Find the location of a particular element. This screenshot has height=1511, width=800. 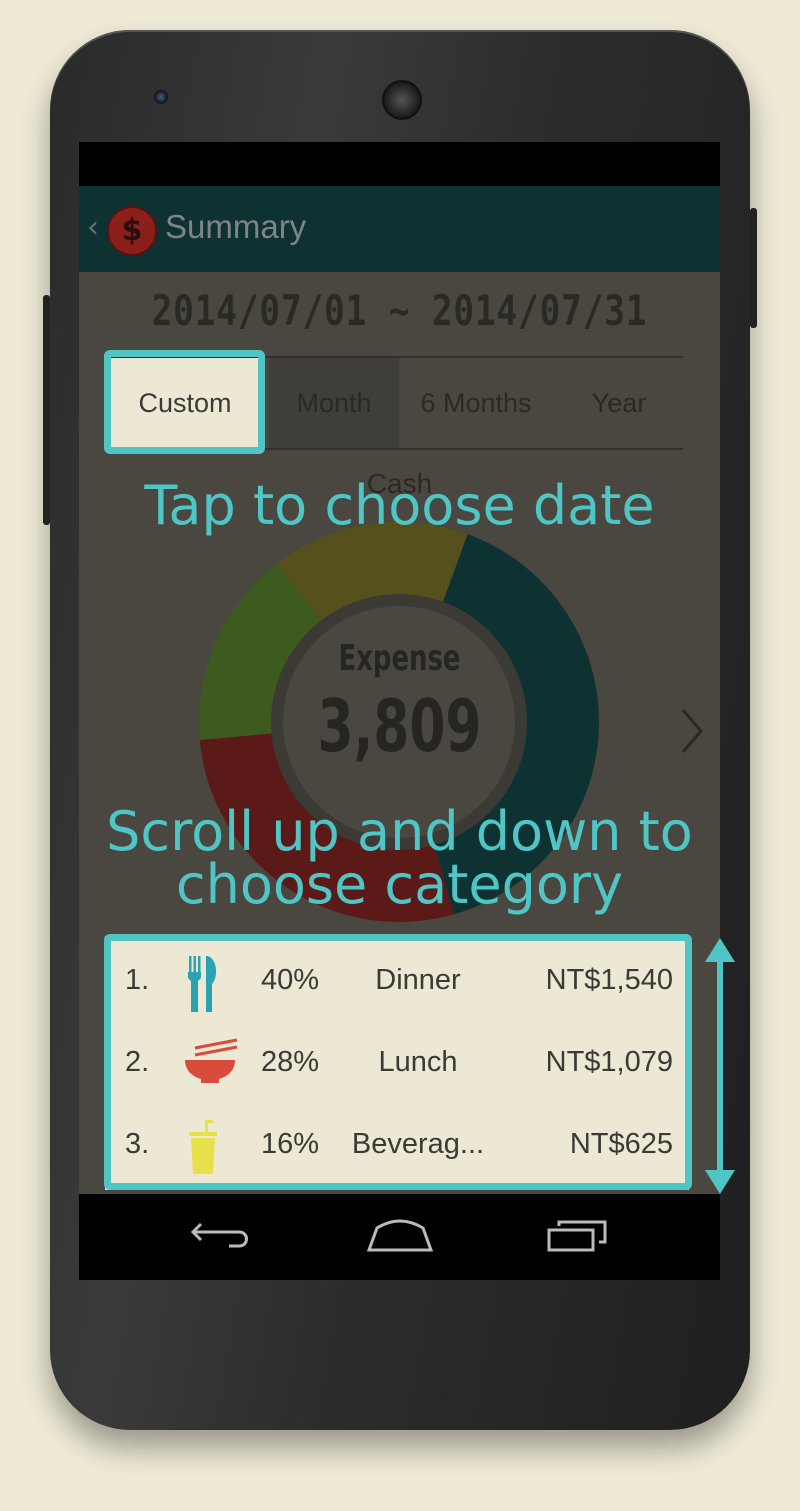

app-logo-icon: $ is located at coordinates (132, 231).